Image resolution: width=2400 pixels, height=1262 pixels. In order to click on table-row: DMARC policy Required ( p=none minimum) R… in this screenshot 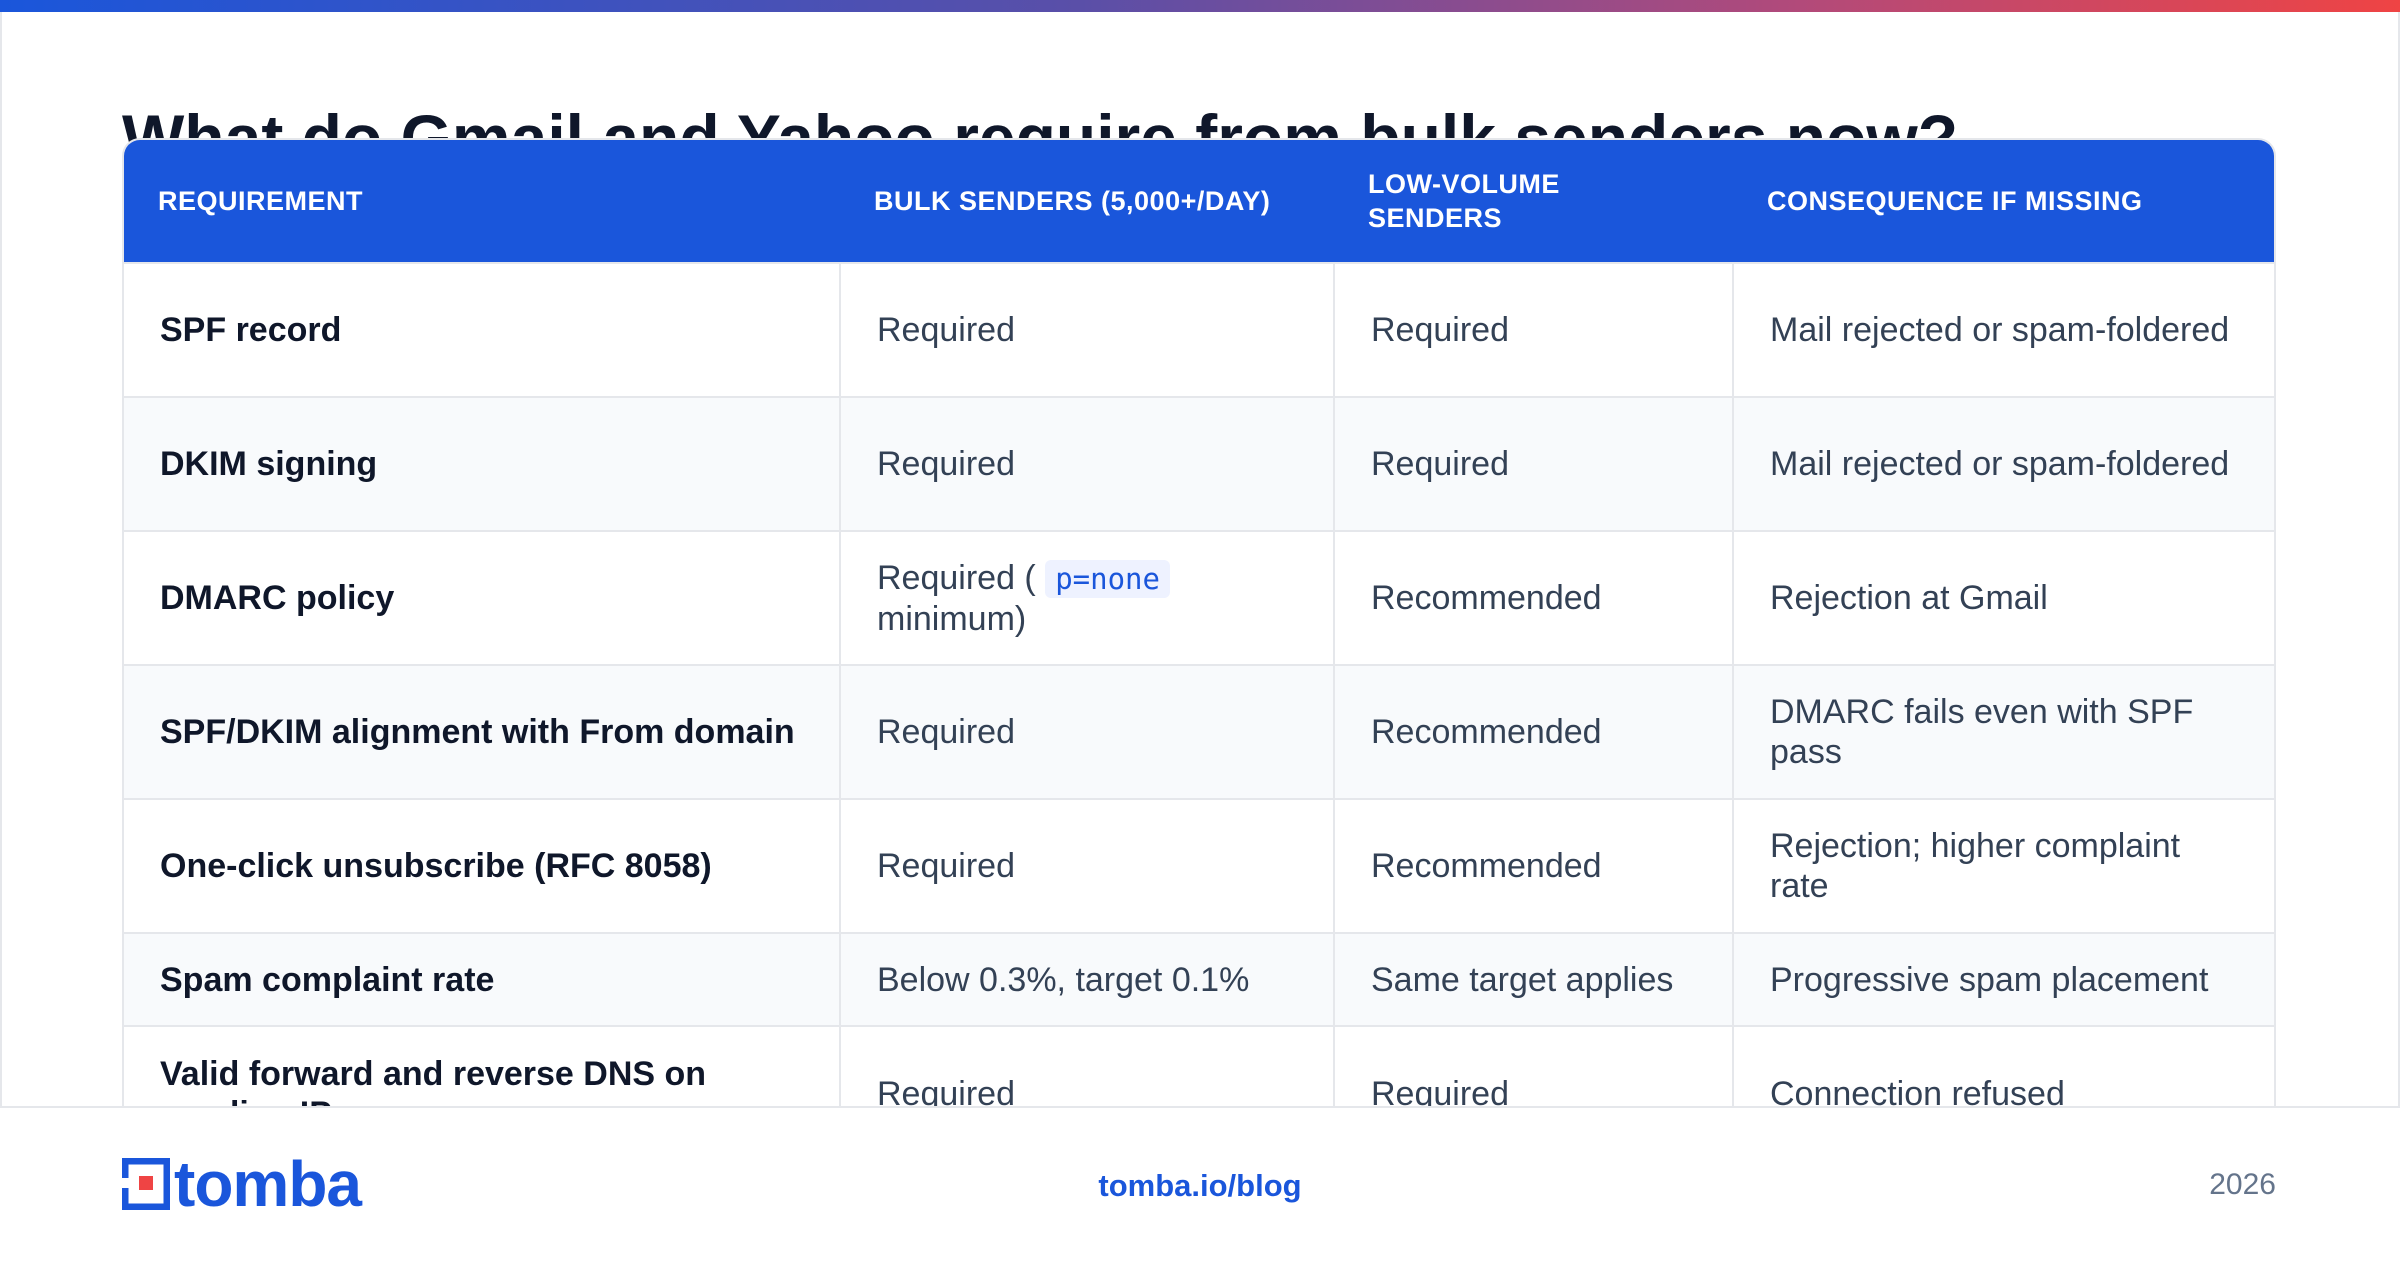, I will do `click(1199, 597)`.